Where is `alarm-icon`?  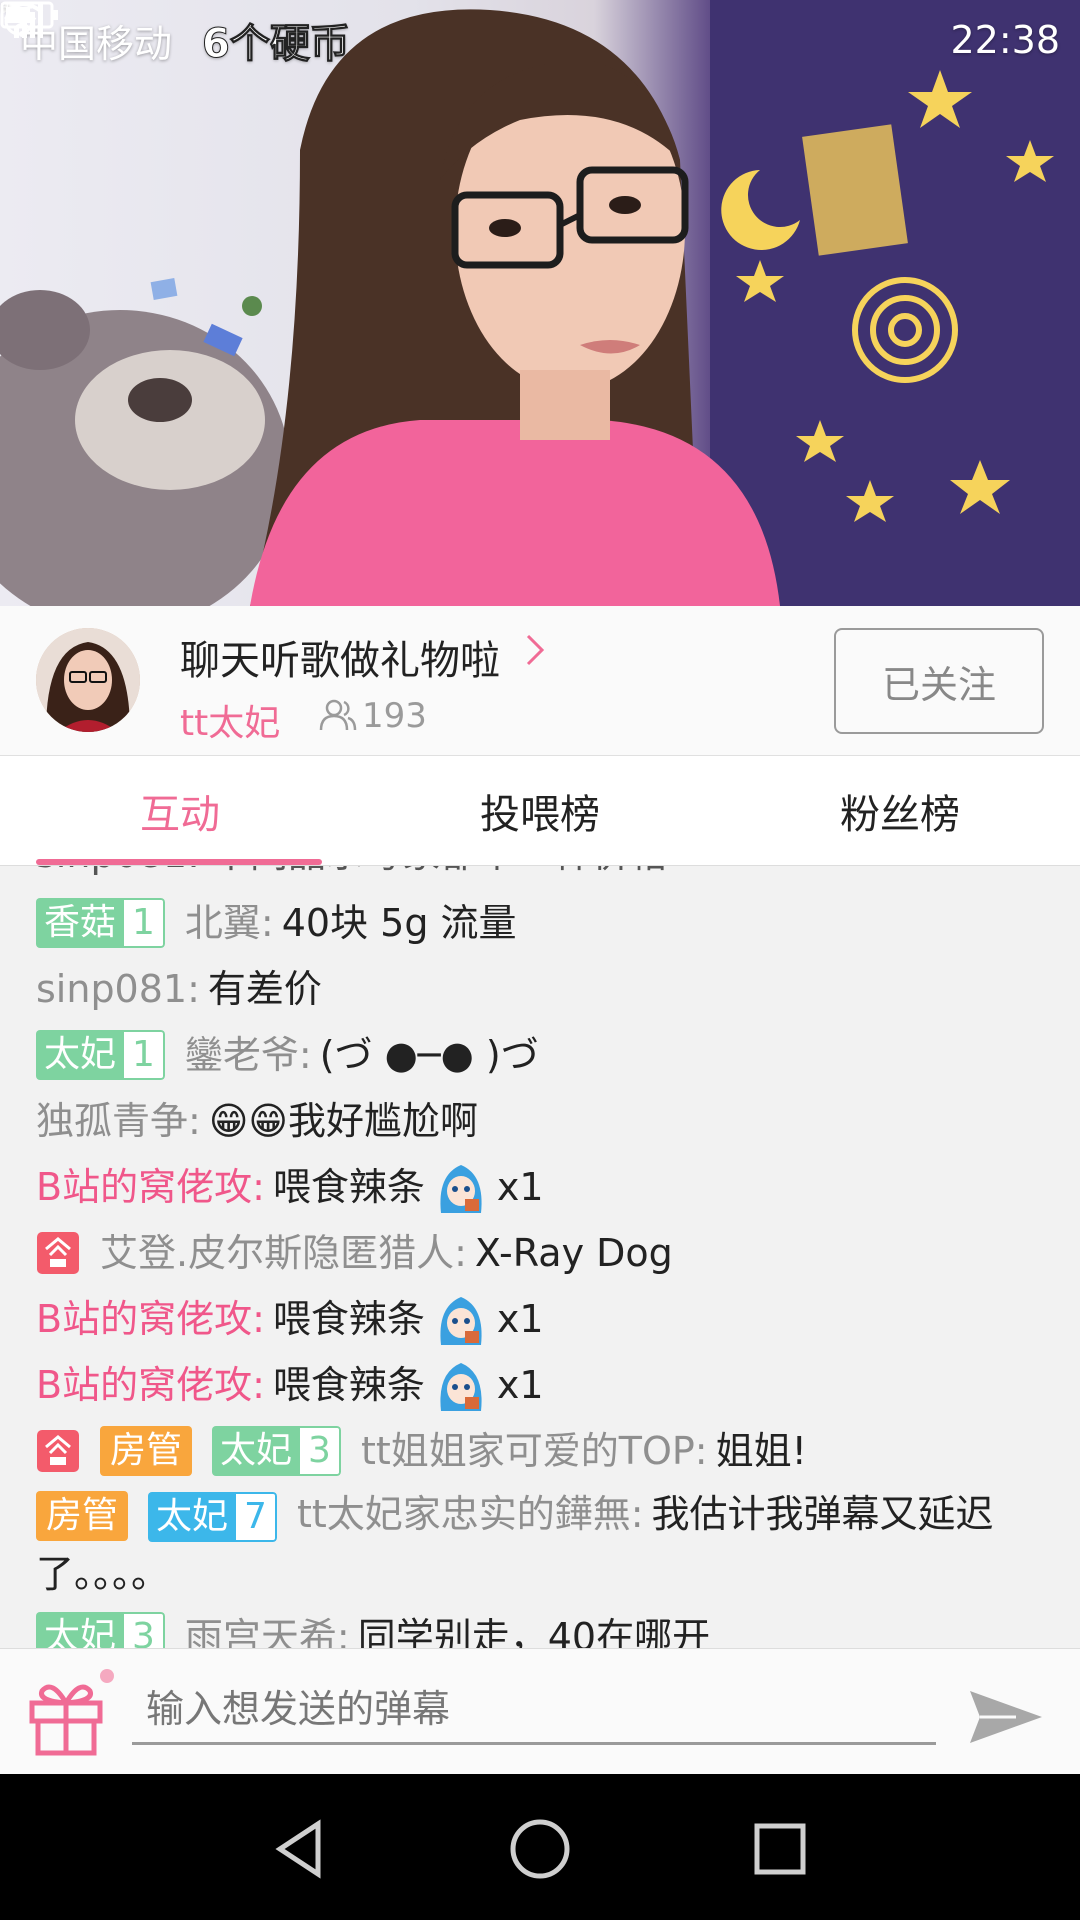 alarm-icon is located at coordinates (347, 30).